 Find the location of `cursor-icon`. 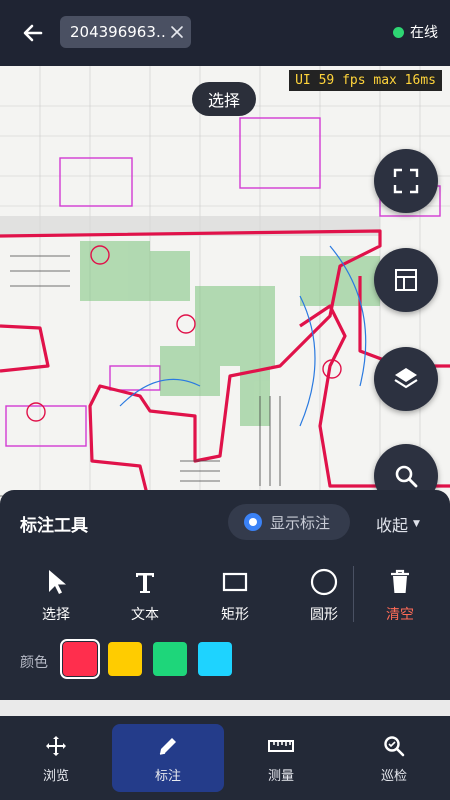

cursor-icon is located at coordinates (57, 582).